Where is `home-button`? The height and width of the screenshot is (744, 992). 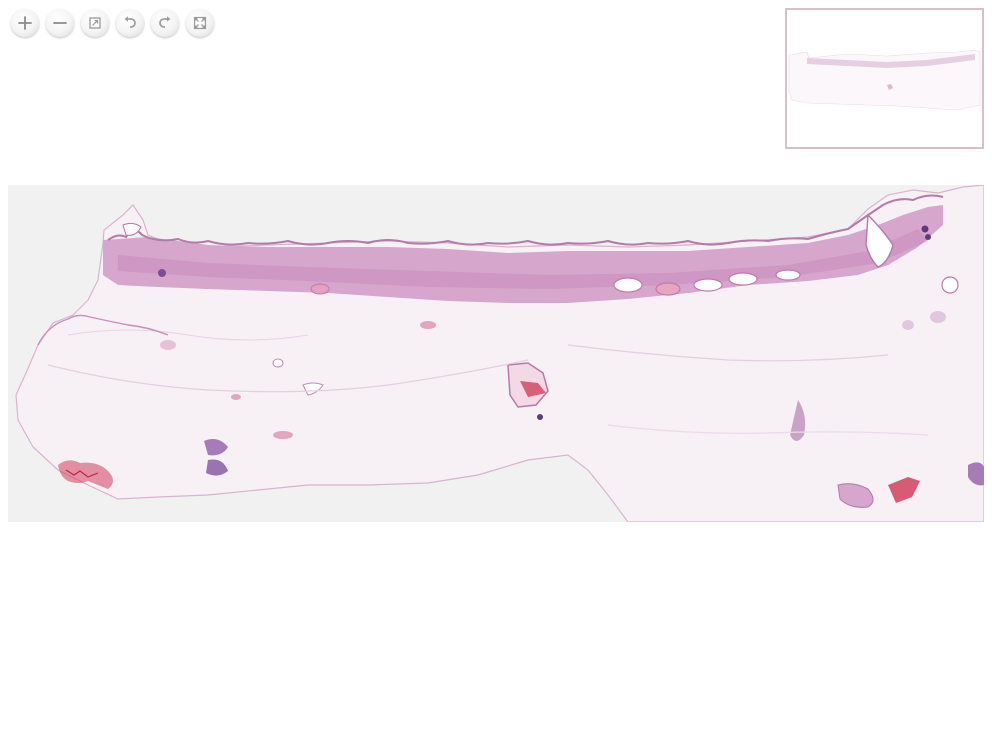
home-button is located at coordinates (95, 23).